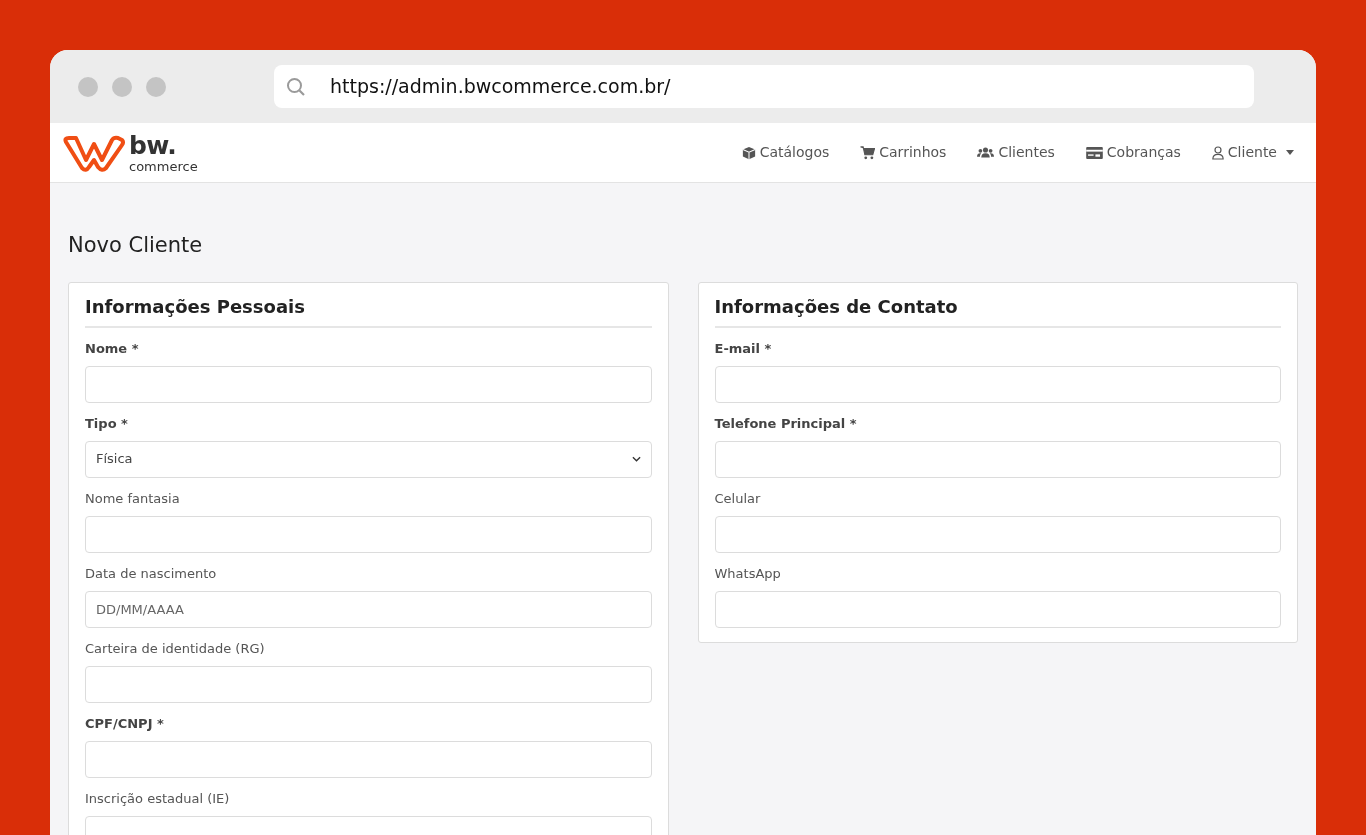 The image size is (1366, 835). Describe the element at coordinates (1016, 152) in the screenshot. I see `nav-link: Clientes` at that location.